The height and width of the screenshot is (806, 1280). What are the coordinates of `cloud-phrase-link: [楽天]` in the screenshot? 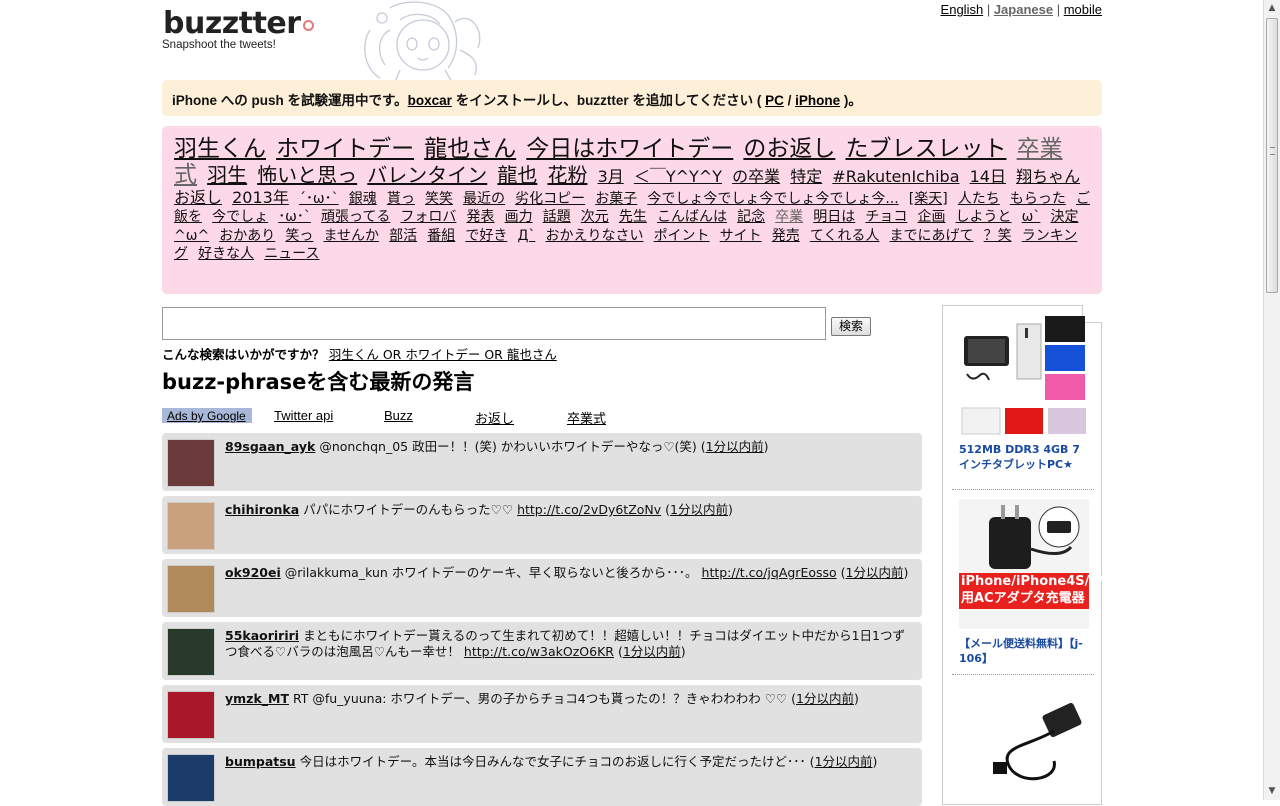 It's located at (928, 199).